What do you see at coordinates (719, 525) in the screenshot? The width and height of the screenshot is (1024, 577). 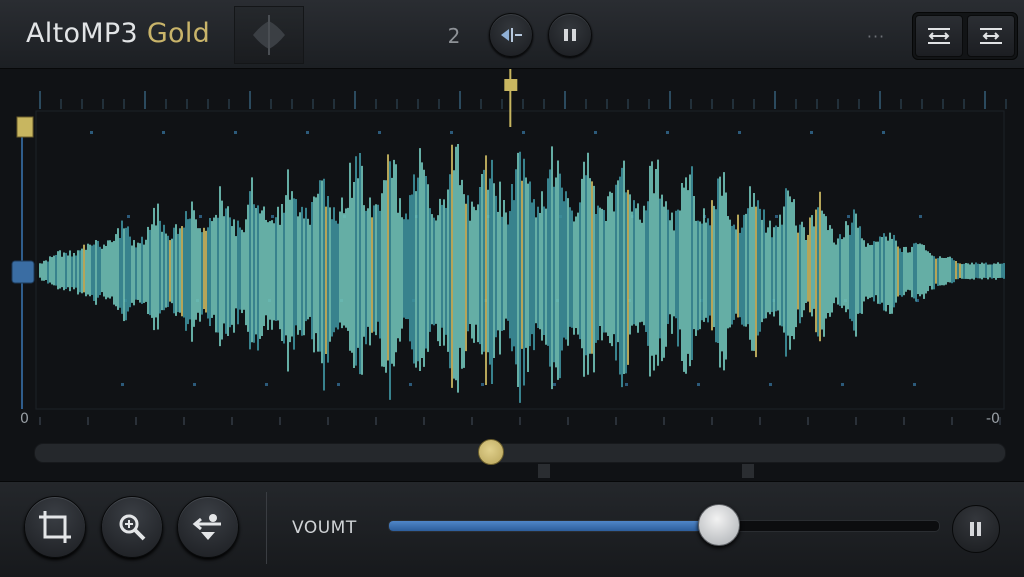 I see `volume-slider-thumb` at bounding box center [719, 525].